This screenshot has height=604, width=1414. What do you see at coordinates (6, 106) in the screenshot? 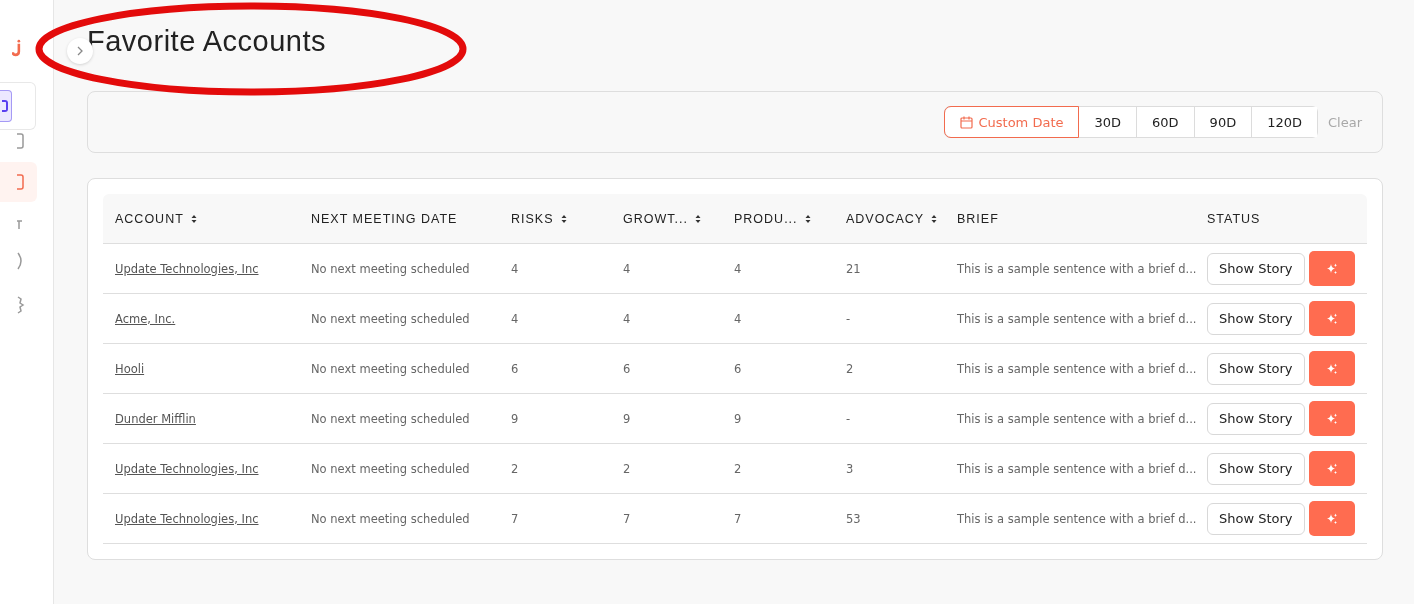
I see `app-icon` at bounding box center [6, 106].